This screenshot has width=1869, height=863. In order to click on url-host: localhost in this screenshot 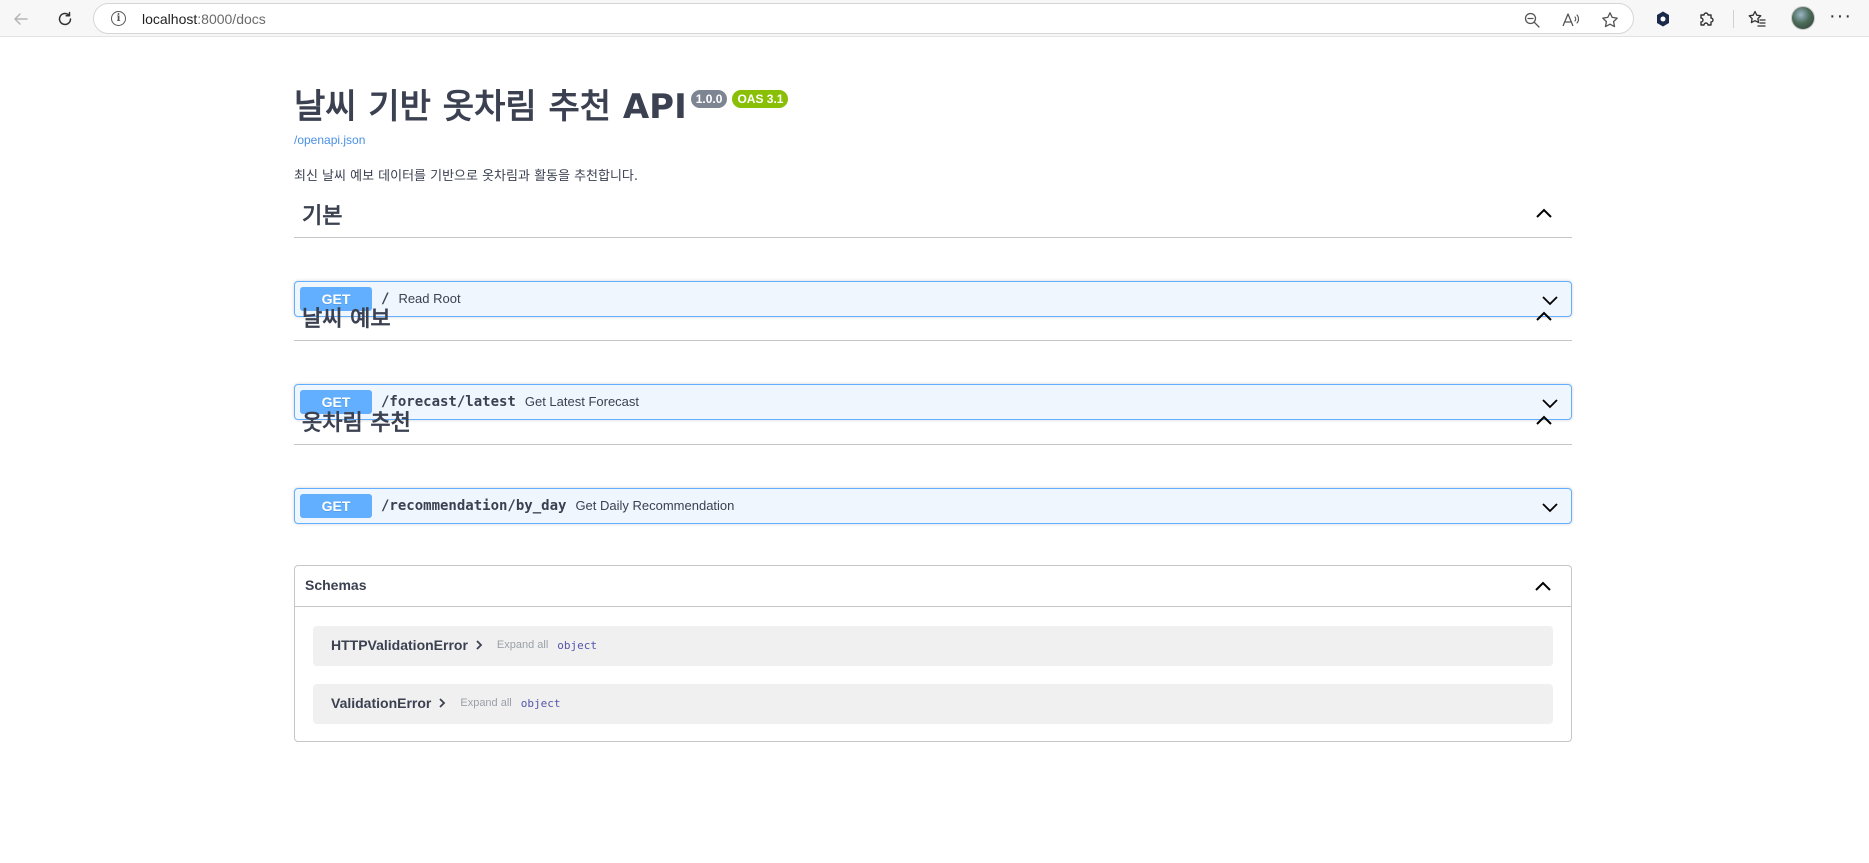, I will do `click(170, 19)`.